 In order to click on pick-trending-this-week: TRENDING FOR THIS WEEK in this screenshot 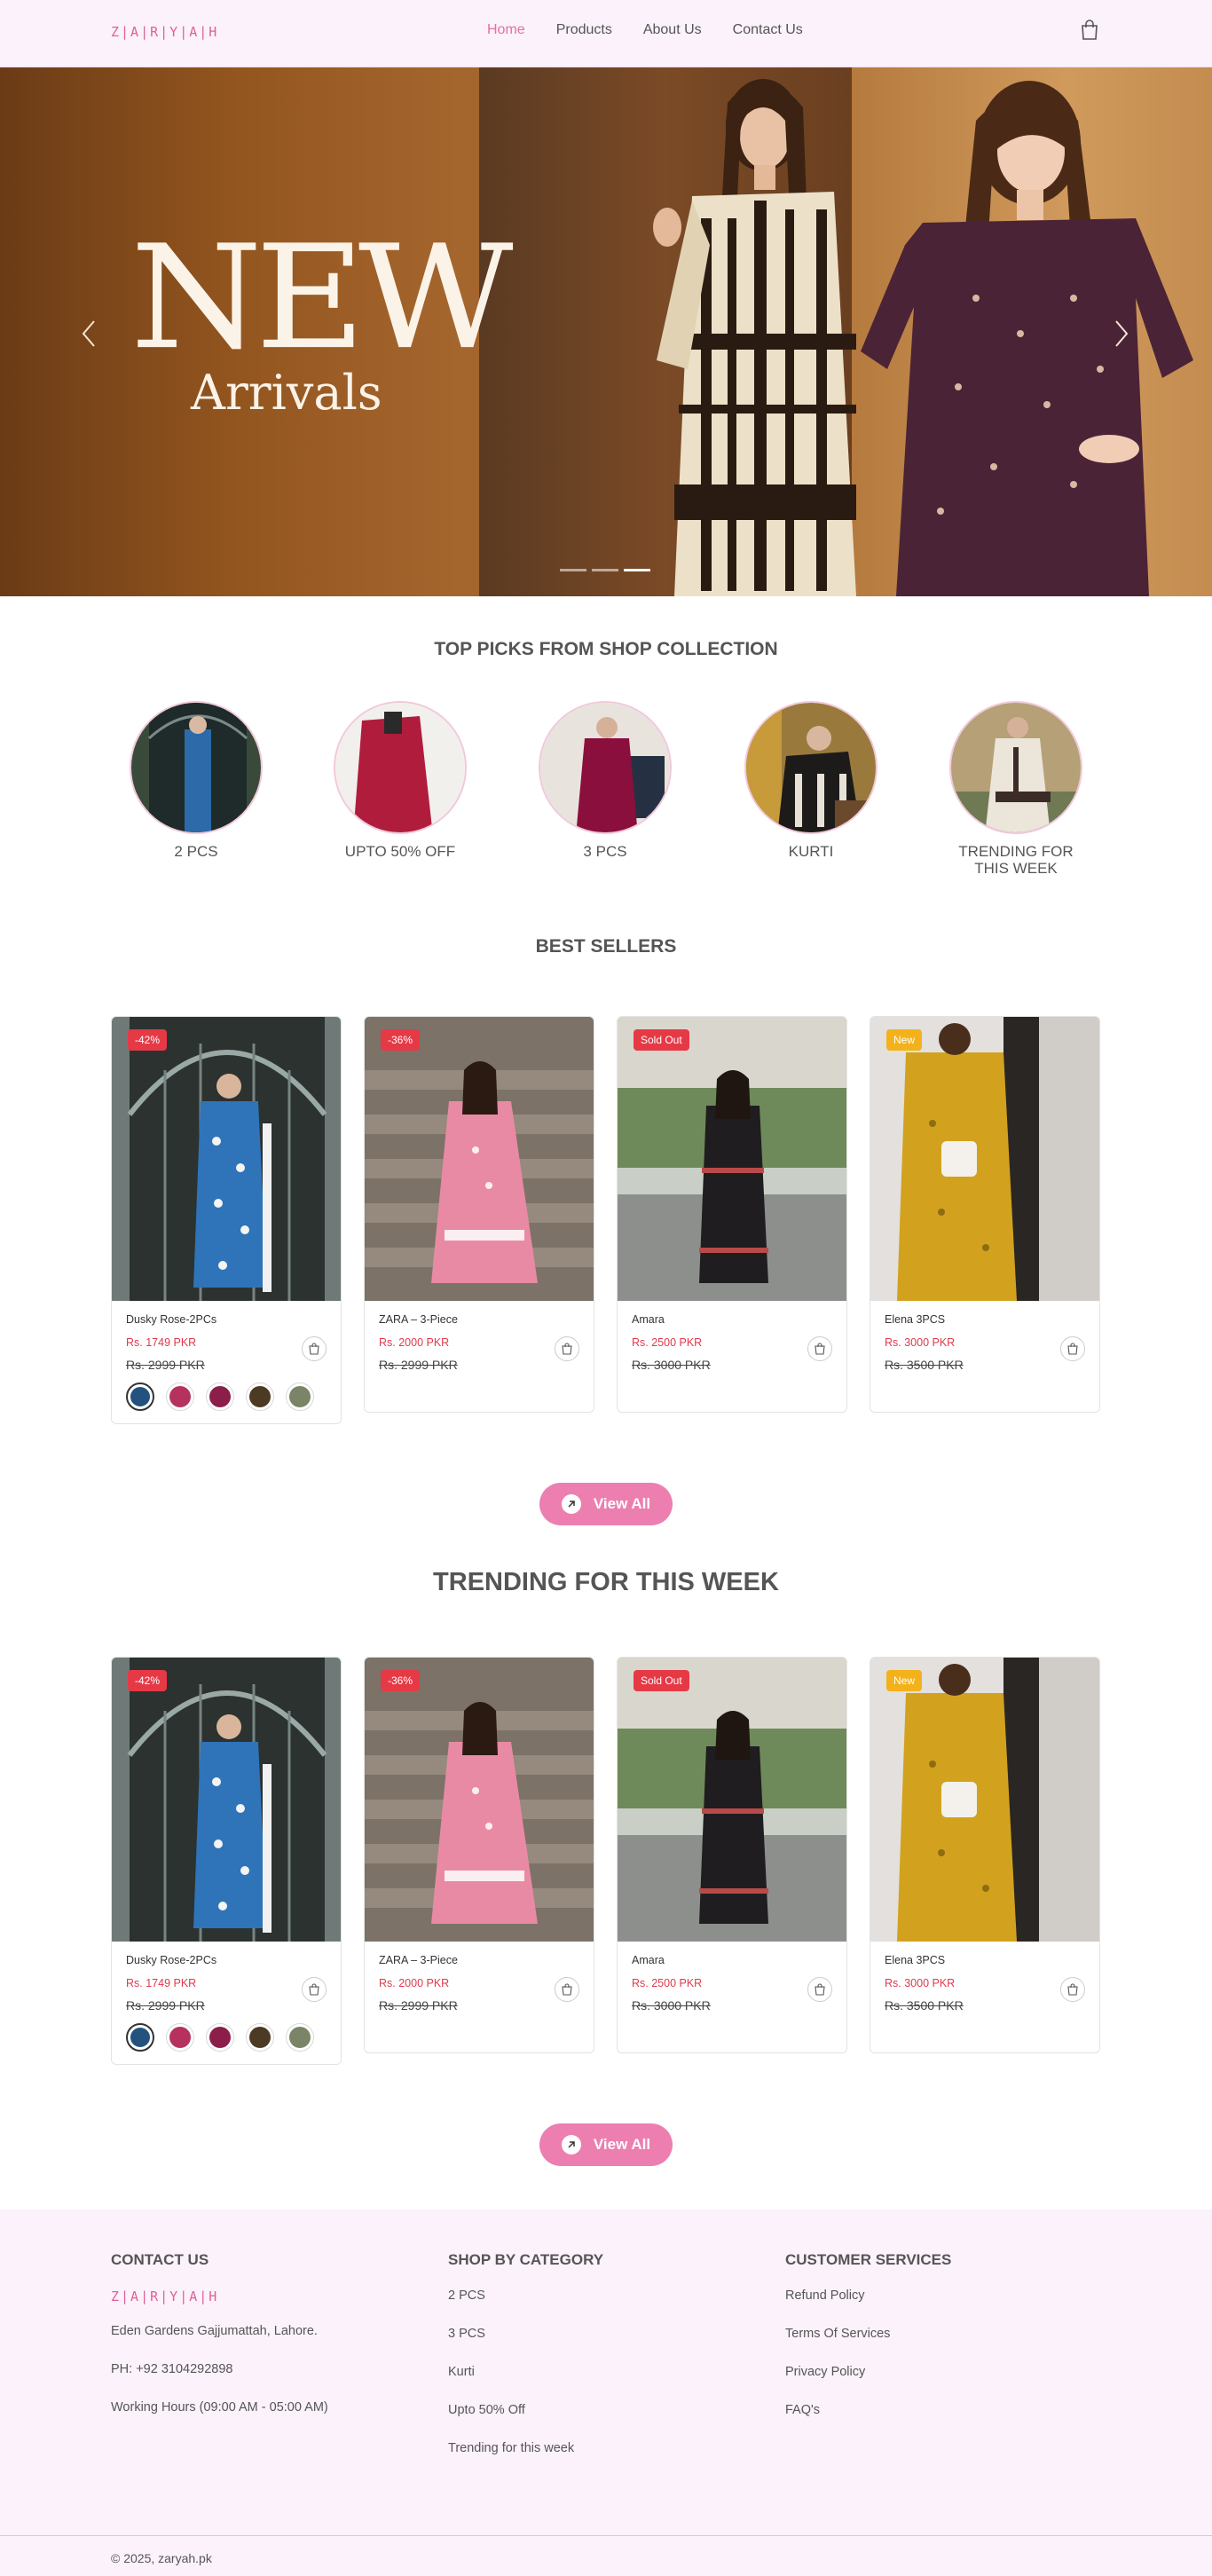, I will do `click(1015, 789)`.